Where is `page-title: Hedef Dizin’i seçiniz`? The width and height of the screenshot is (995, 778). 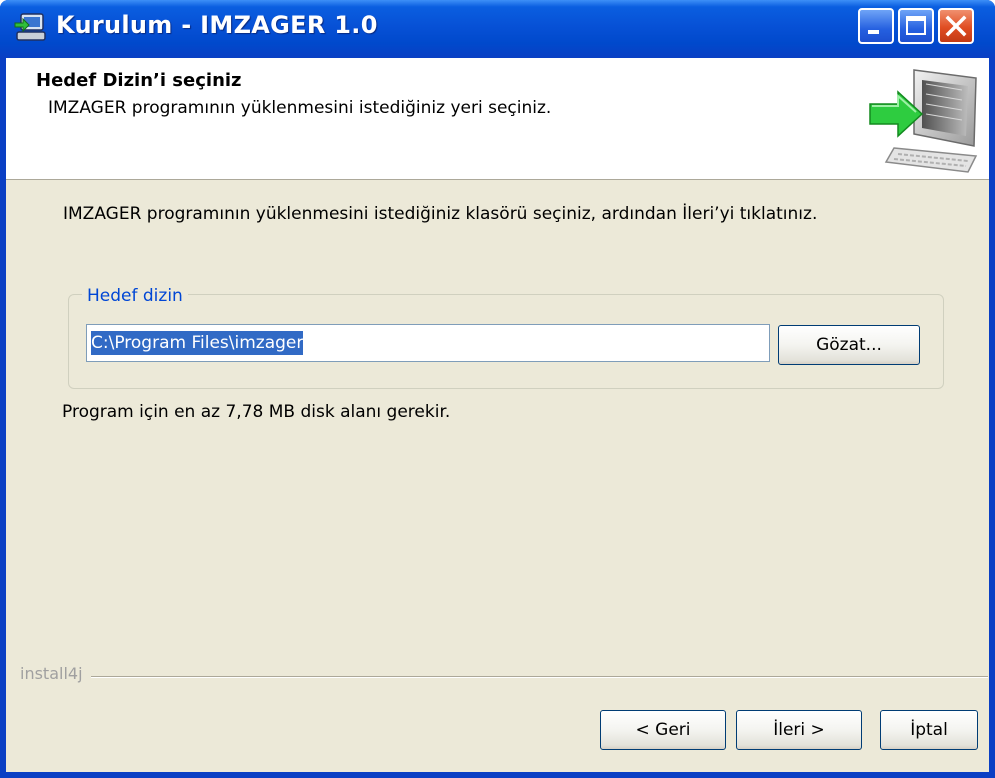 page-title: Hedef Dizin’i seçiniz is located at coordinates (139, 80).